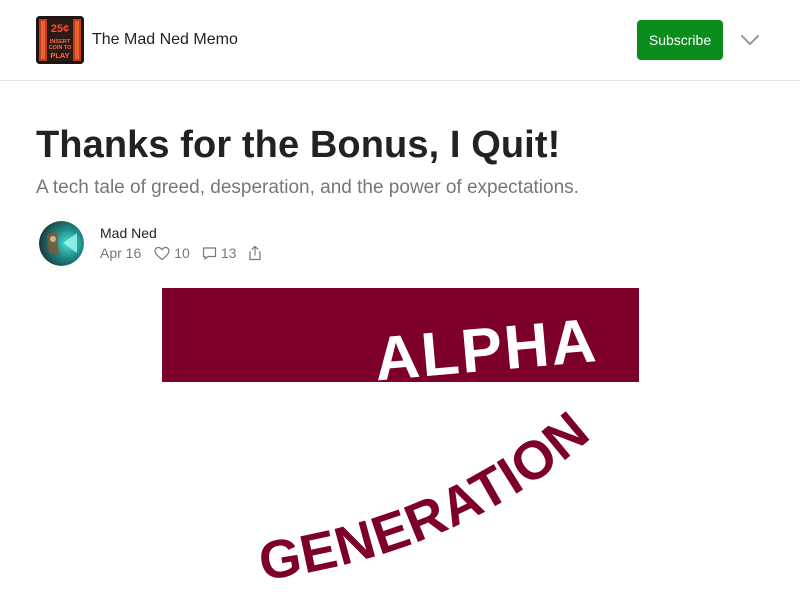 This screenshot has height=600, width=800. I want to click on publication-name: The Mad Ned Memo, so click(165, 40).